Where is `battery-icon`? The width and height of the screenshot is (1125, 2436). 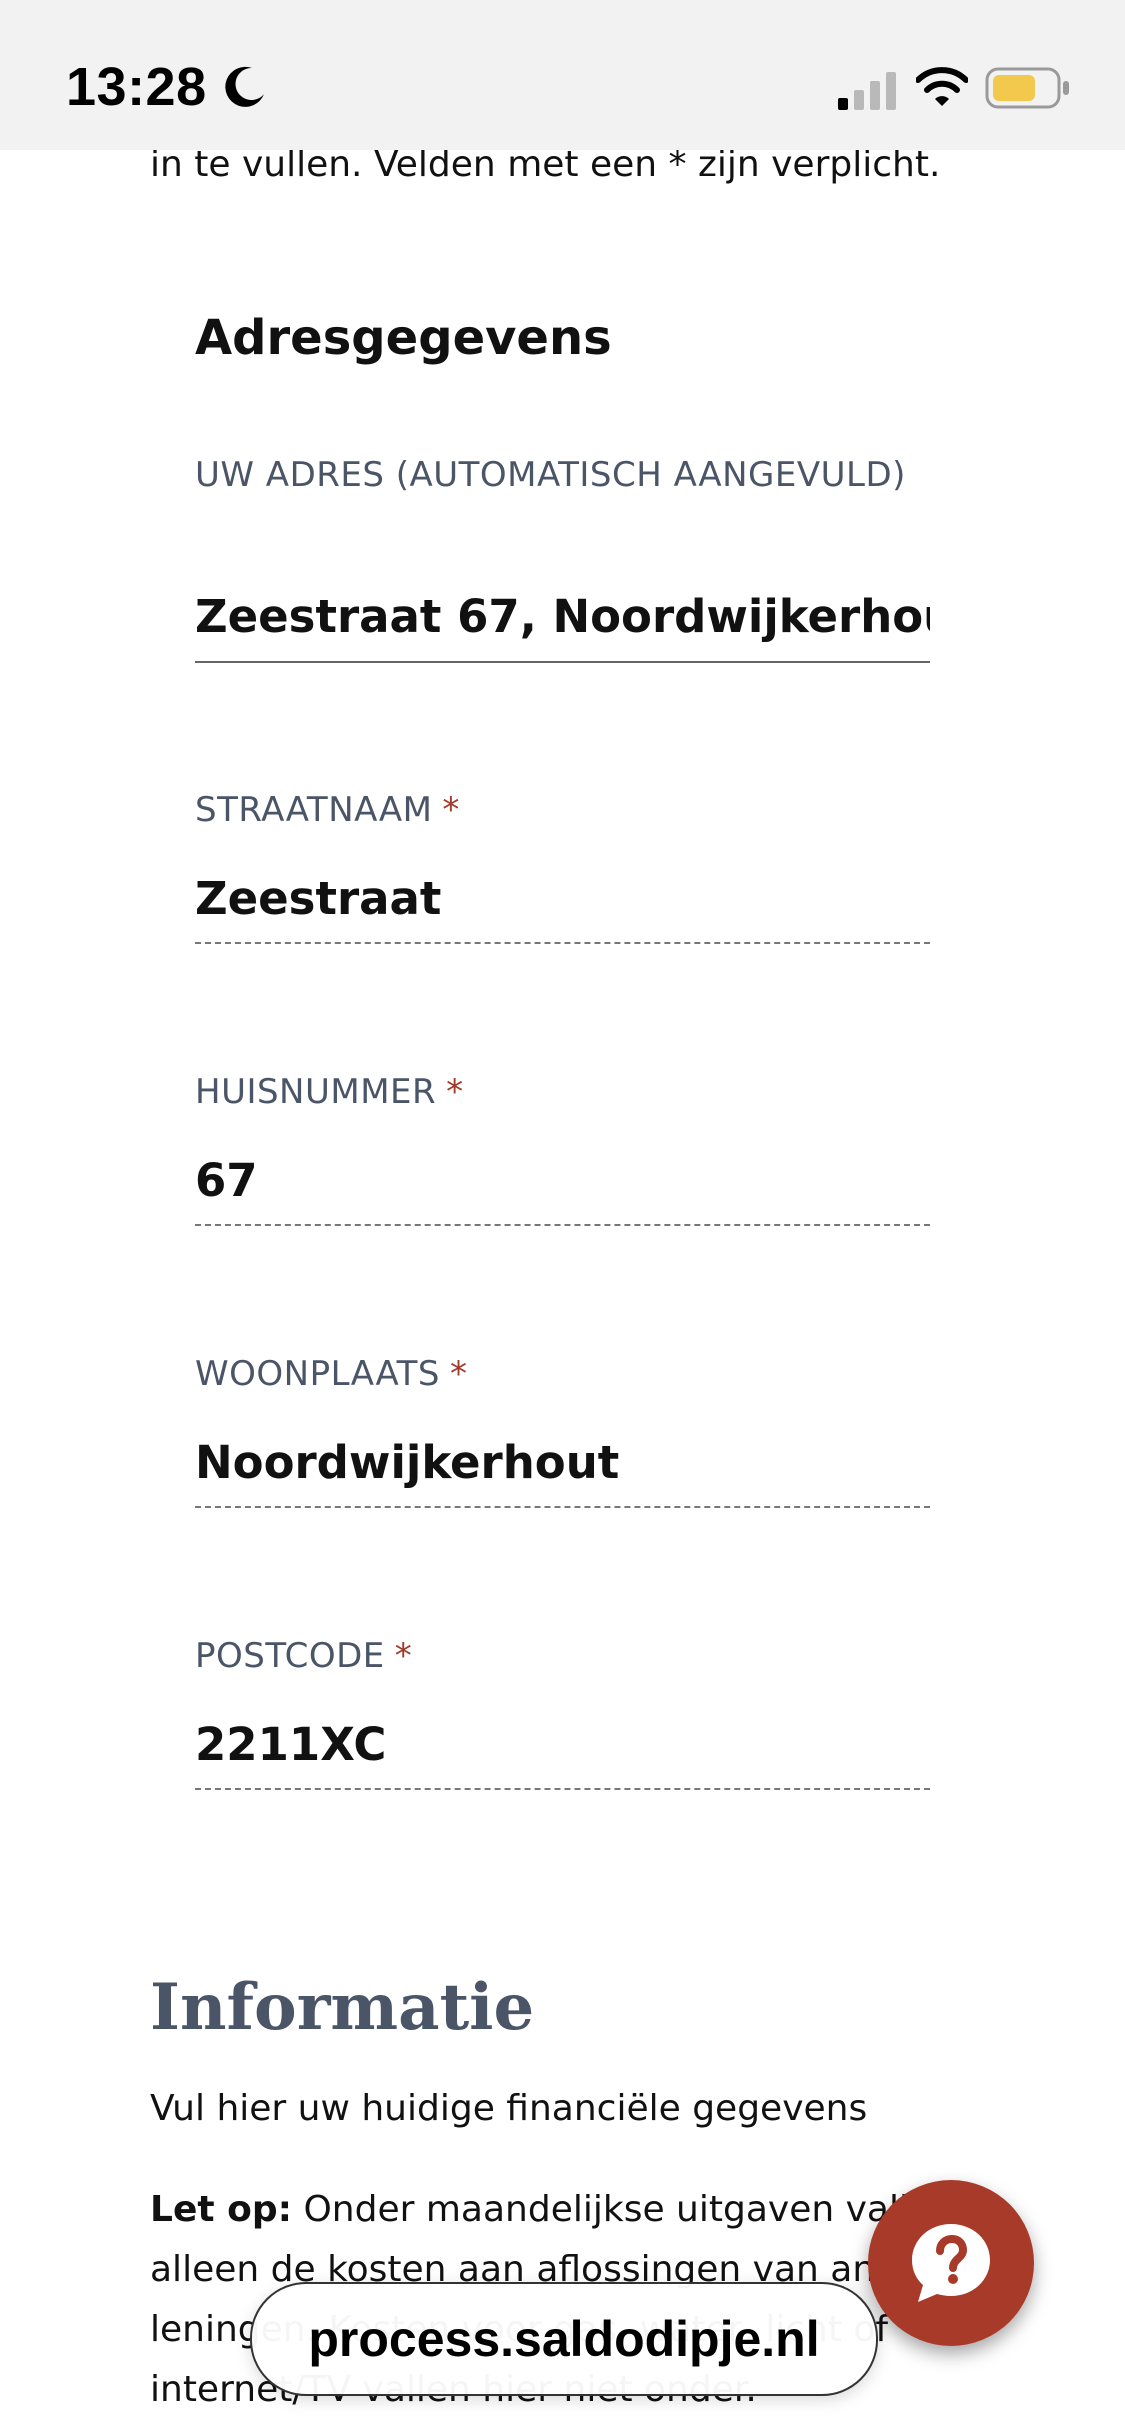 battery-icon is located at coordinates (1027, 88).